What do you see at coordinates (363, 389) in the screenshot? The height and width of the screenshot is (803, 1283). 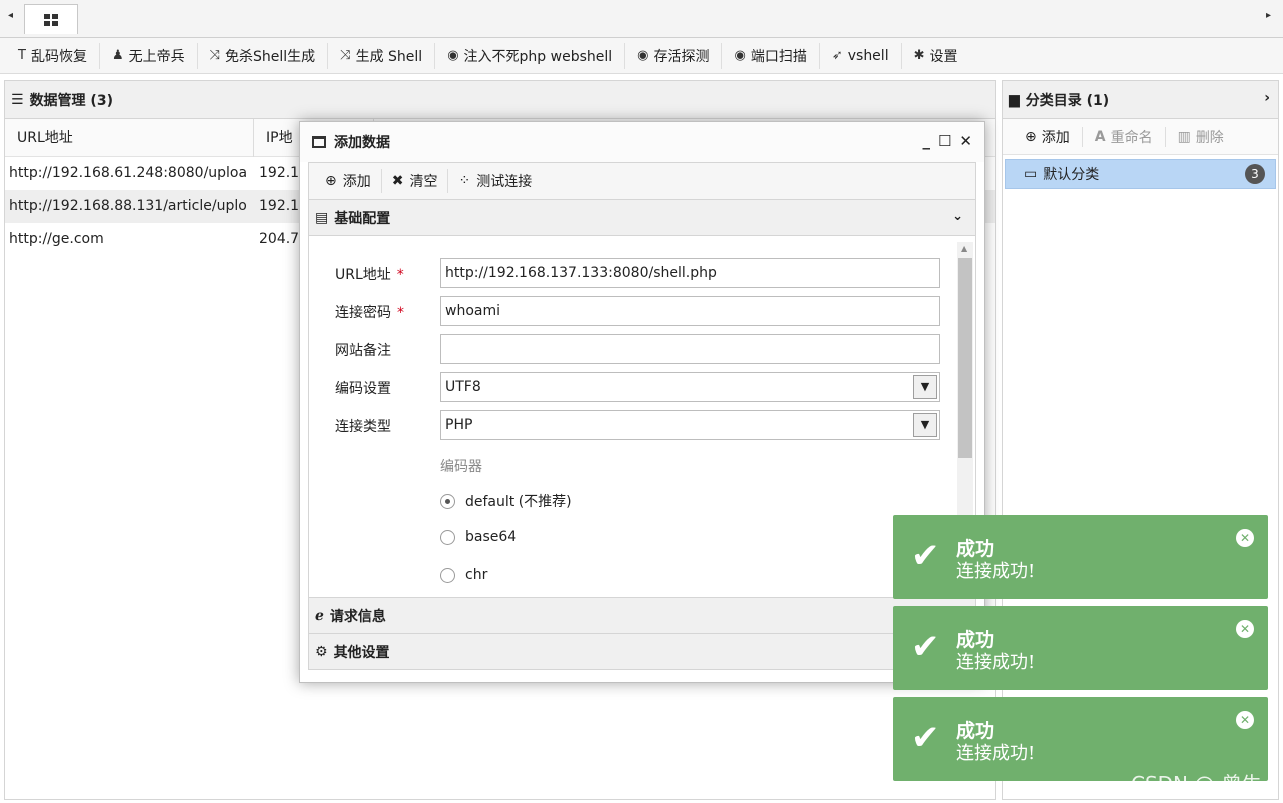 I see `encoding-label: 编码设置` at bounding box center [363, 389].